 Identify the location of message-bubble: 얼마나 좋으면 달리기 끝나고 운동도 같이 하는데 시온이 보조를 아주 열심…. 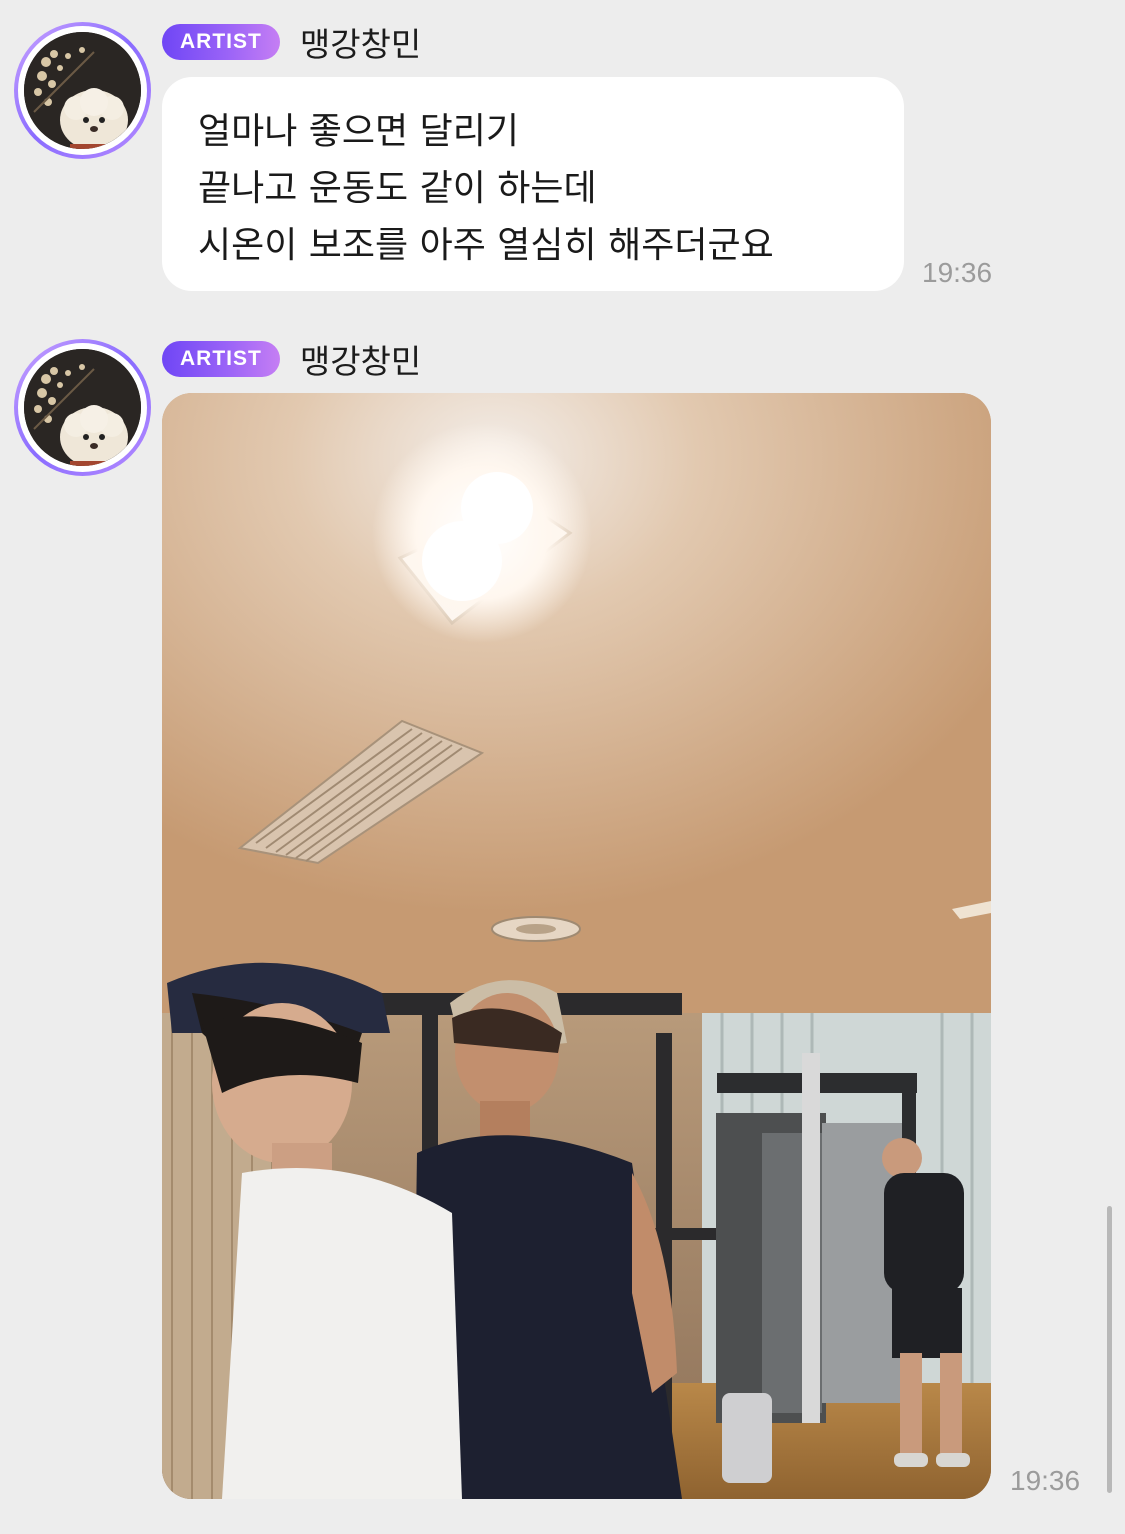
(533, 184).